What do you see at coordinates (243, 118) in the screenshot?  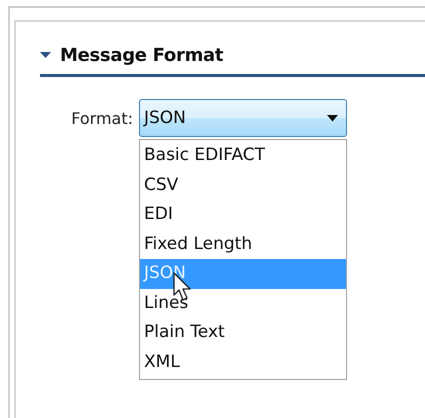 I see `format-dropdown: JSON` at bounding box center [243, 118].